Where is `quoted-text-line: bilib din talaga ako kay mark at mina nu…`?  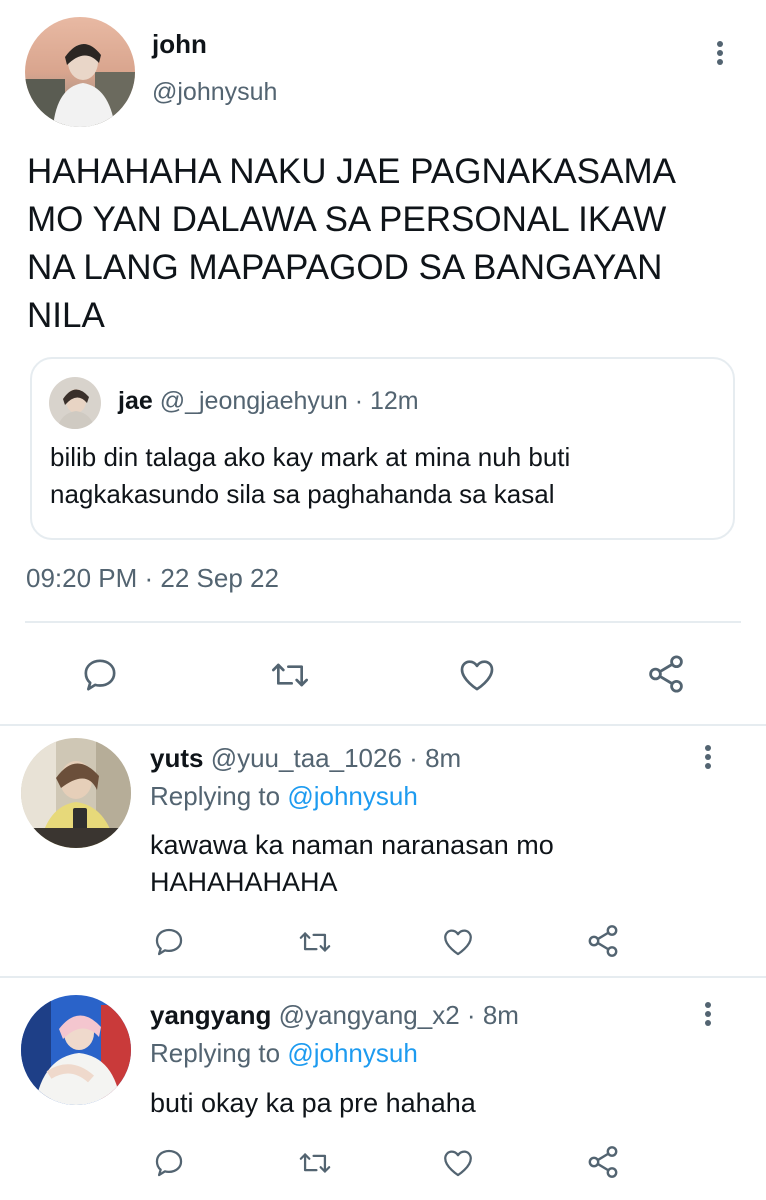
quoted-text-line: bilib din talaga ako kay mark at mina nu… is located at coordinates (310, 457).